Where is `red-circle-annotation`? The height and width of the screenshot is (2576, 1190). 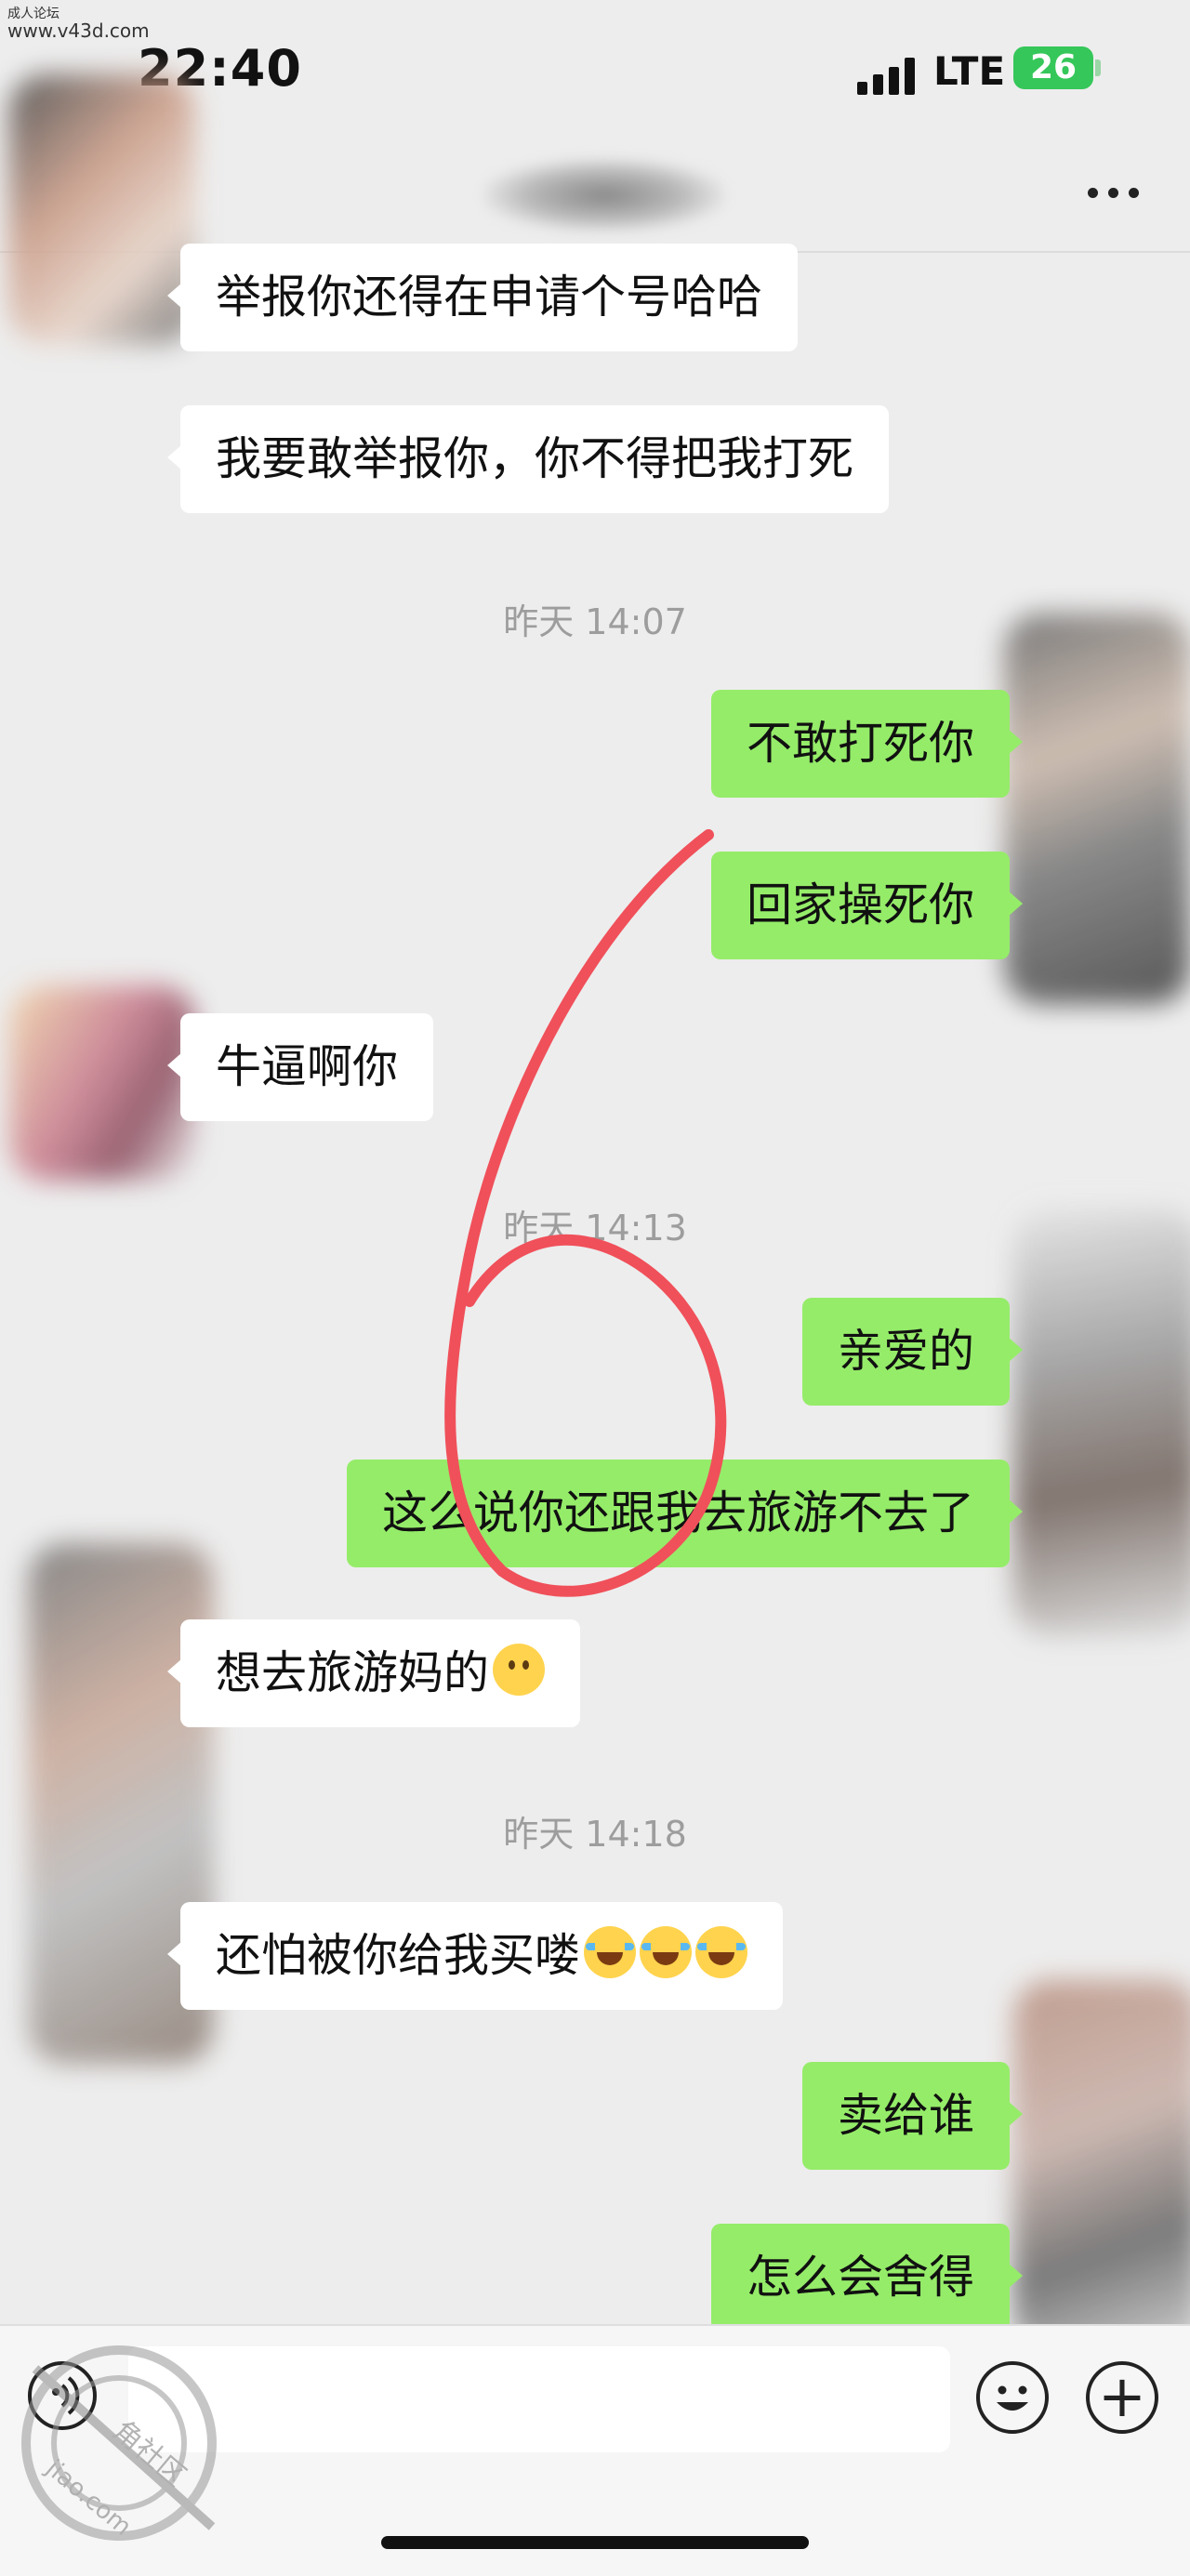 red-circle-annotation is located at coordinates (585, 1213).